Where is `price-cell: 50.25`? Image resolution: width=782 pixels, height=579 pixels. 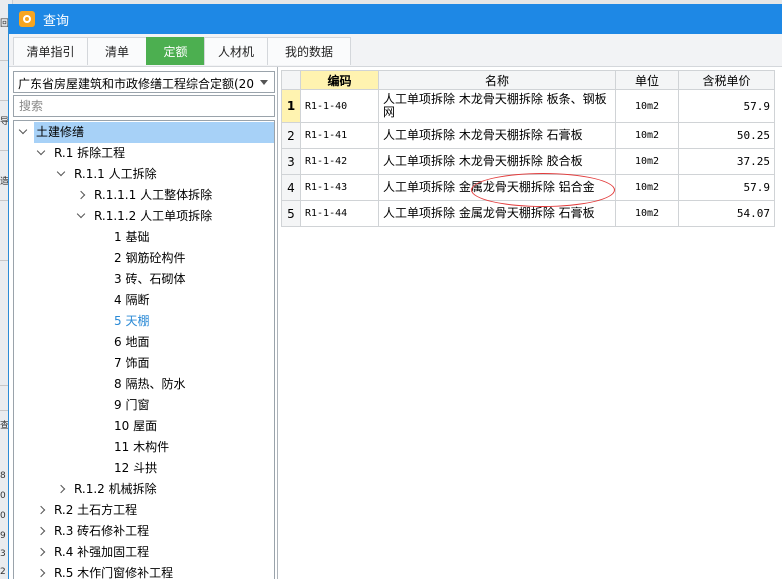 price-cell: 50.25 is located at coordinates (726, 135).